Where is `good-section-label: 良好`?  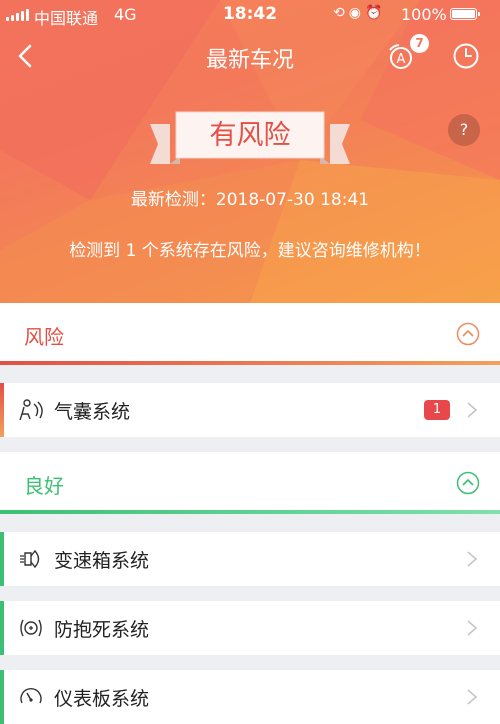 good-section-label: 良好 is located at coordinates (44, 486).